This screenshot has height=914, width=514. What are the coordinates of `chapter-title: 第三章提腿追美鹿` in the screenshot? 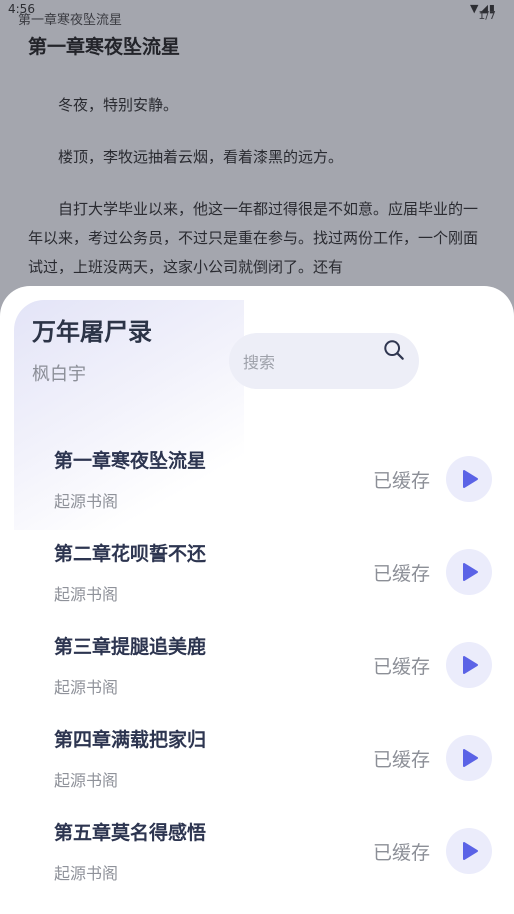 It's located at (130, 647).